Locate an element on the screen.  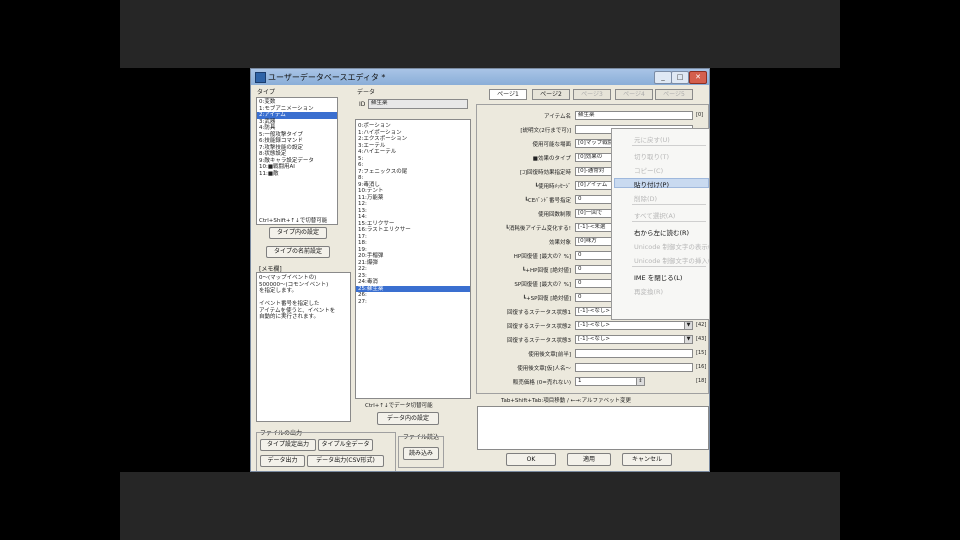
type-label: タイプ is located at coordinates (266, 92).